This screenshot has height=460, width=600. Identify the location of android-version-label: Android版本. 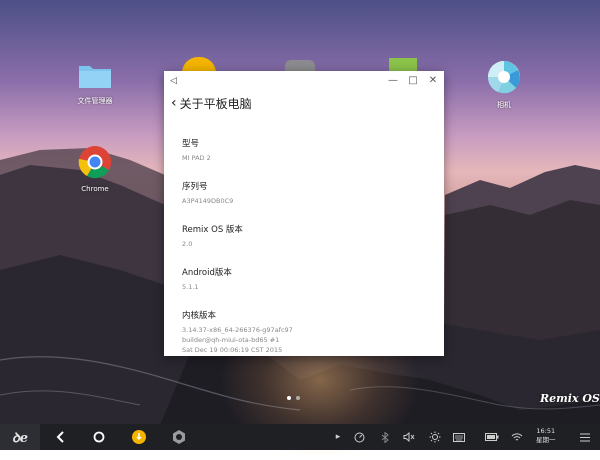
(207, 273).